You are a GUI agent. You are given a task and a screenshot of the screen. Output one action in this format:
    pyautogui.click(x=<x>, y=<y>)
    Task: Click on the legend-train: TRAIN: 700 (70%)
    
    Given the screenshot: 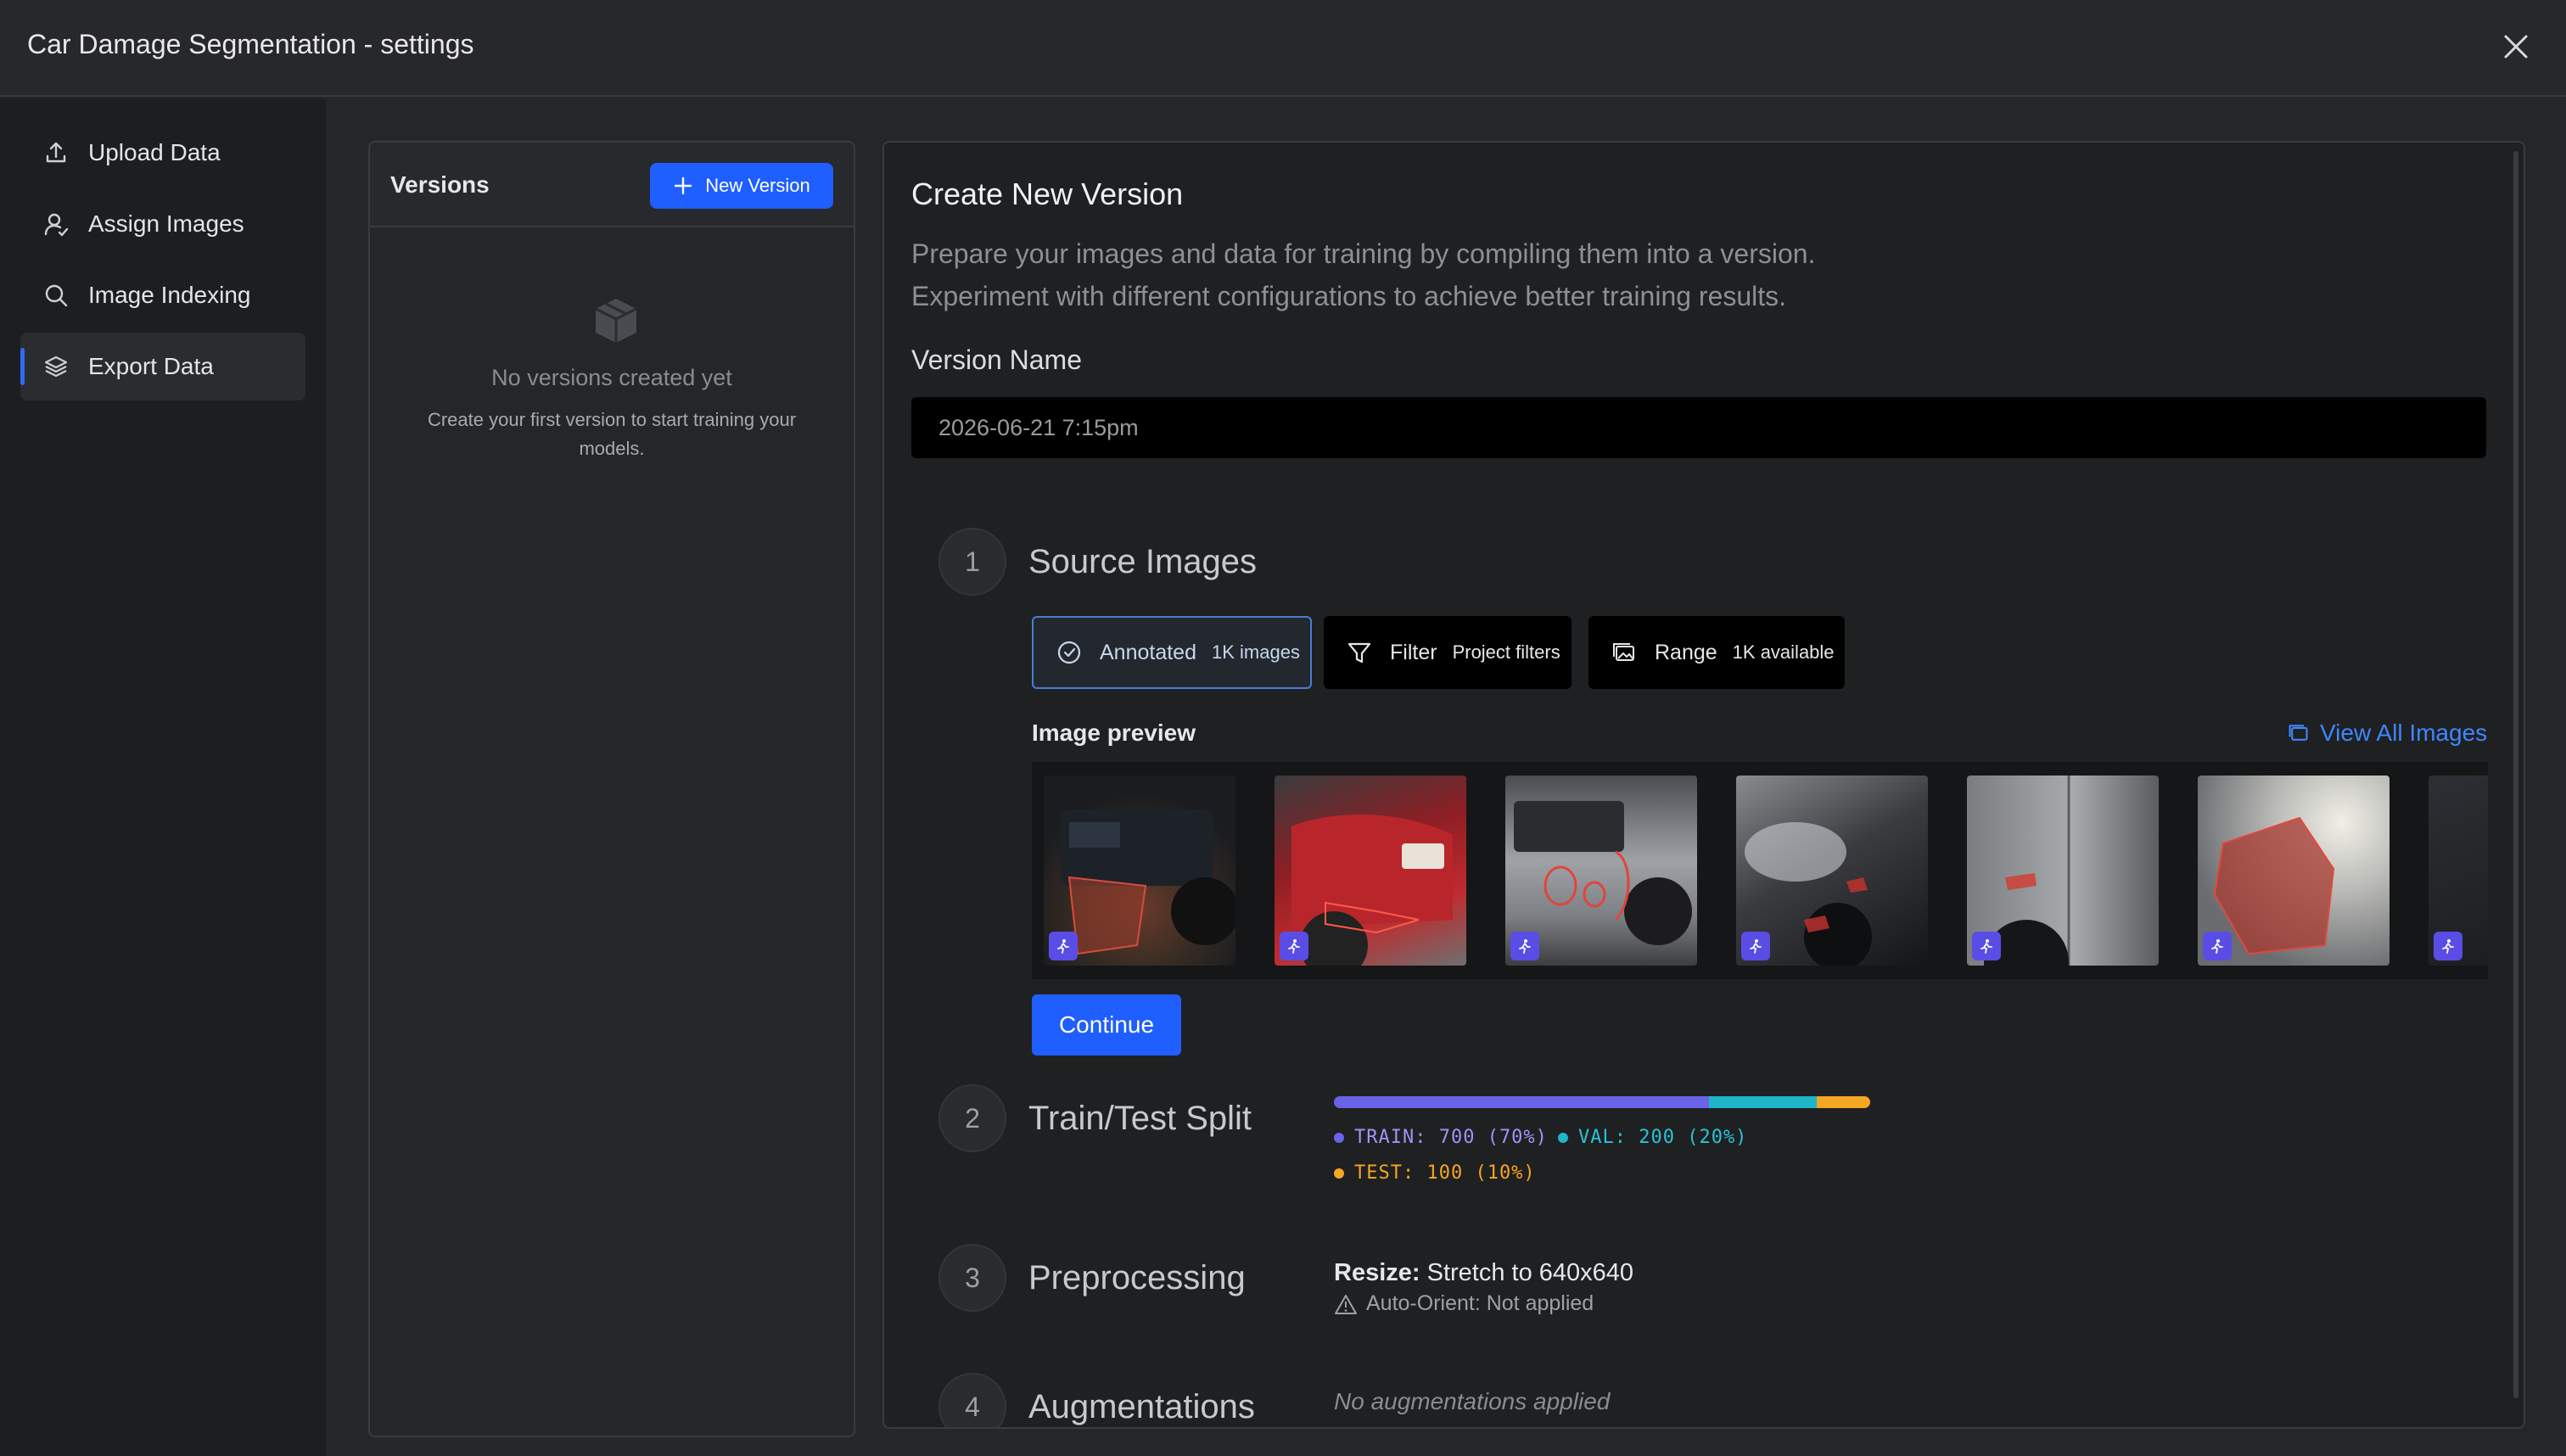 What is the action you would take?
    pyautogui.click(x=1441, y=1137)
    